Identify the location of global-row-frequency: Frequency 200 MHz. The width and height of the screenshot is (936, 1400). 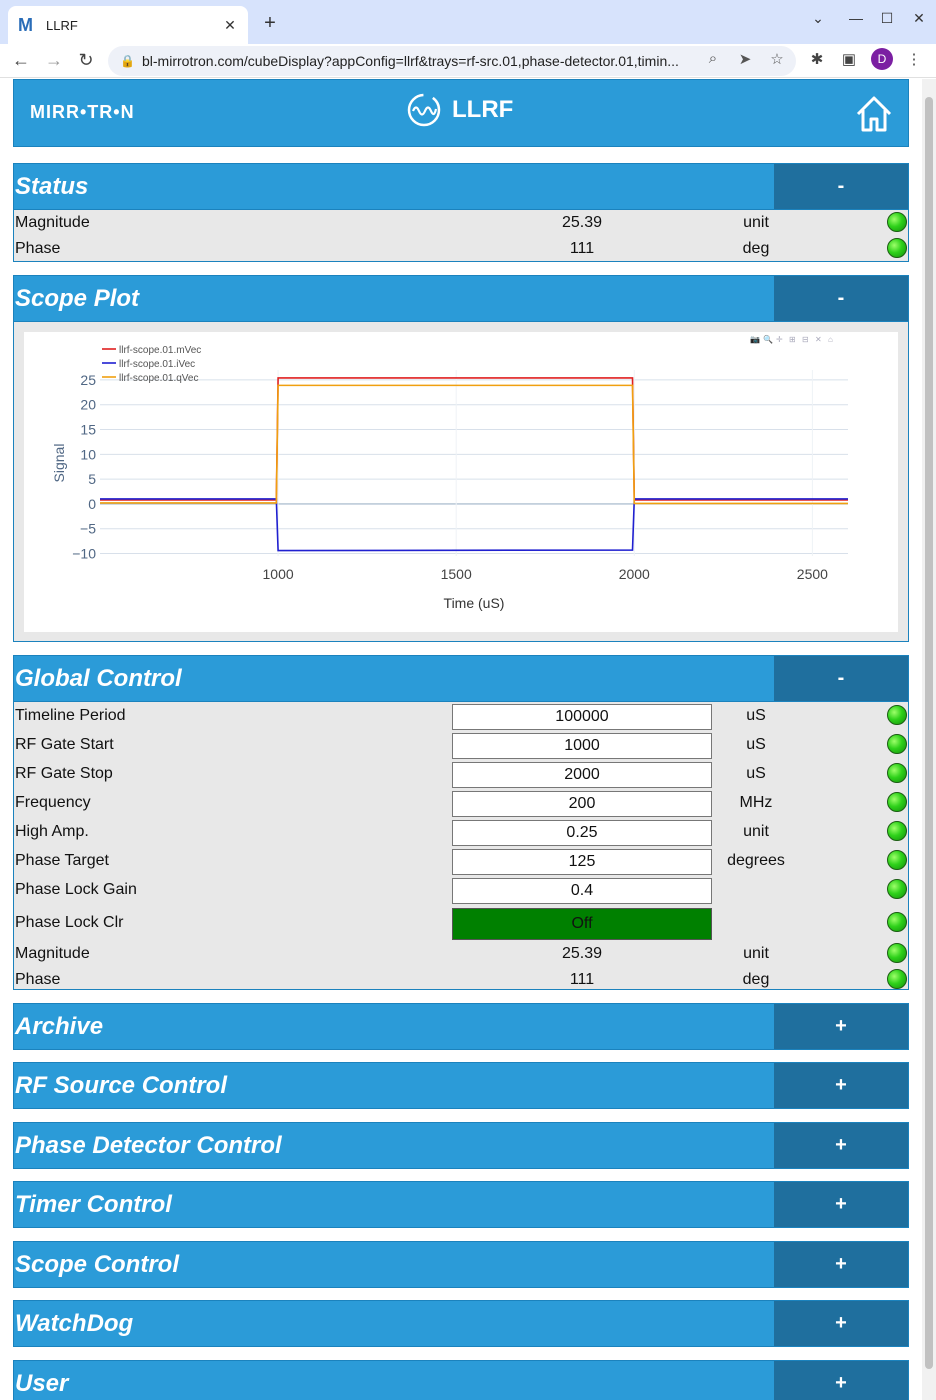
(461, 804).